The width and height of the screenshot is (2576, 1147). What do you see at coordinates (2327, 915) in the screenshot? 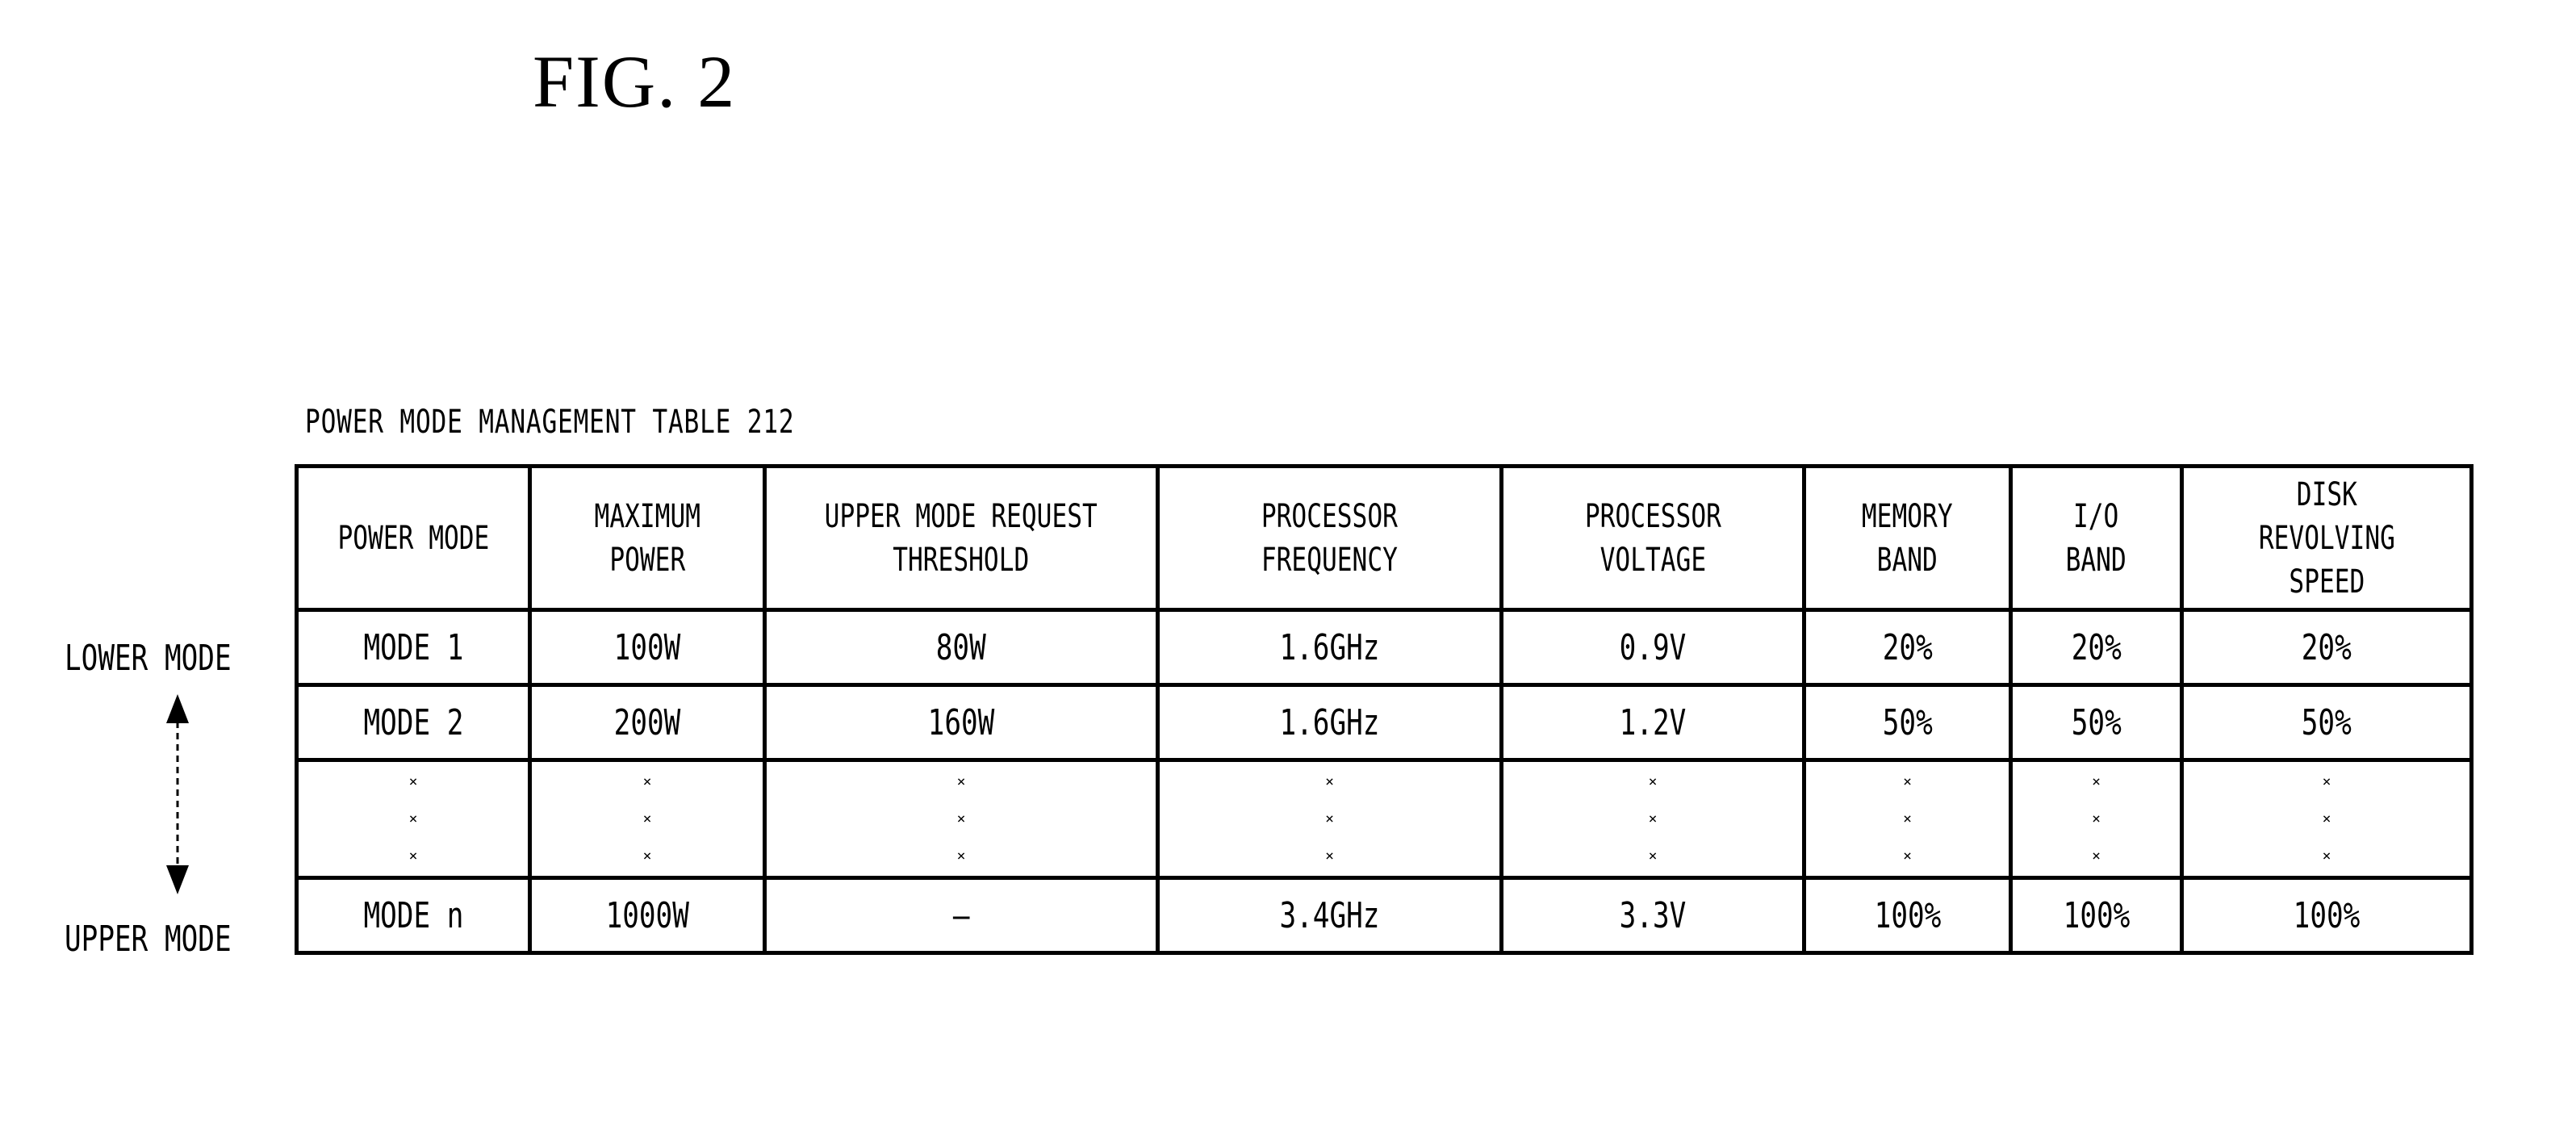
I see `cell-disk-revolving-speed: 100%` at bounding box center [2327, 915].